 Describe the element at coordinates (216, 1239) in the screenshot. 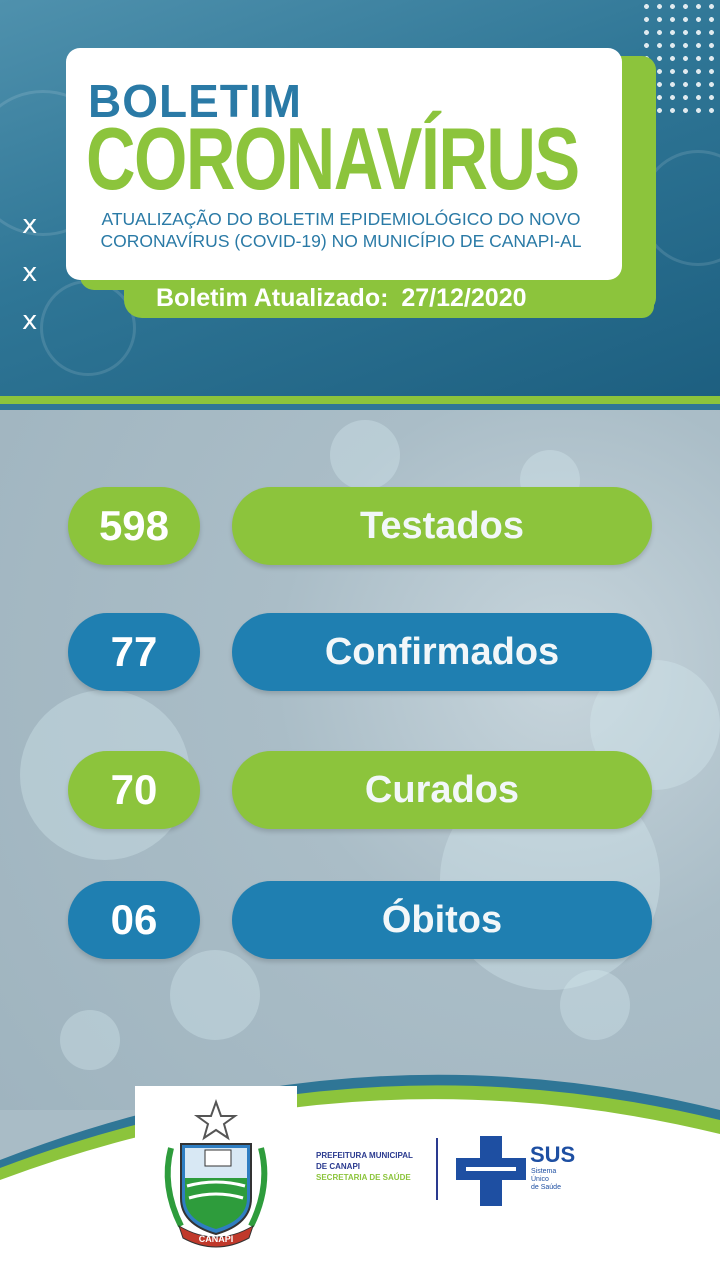

I see `crest-text: CANAPI` at that location.